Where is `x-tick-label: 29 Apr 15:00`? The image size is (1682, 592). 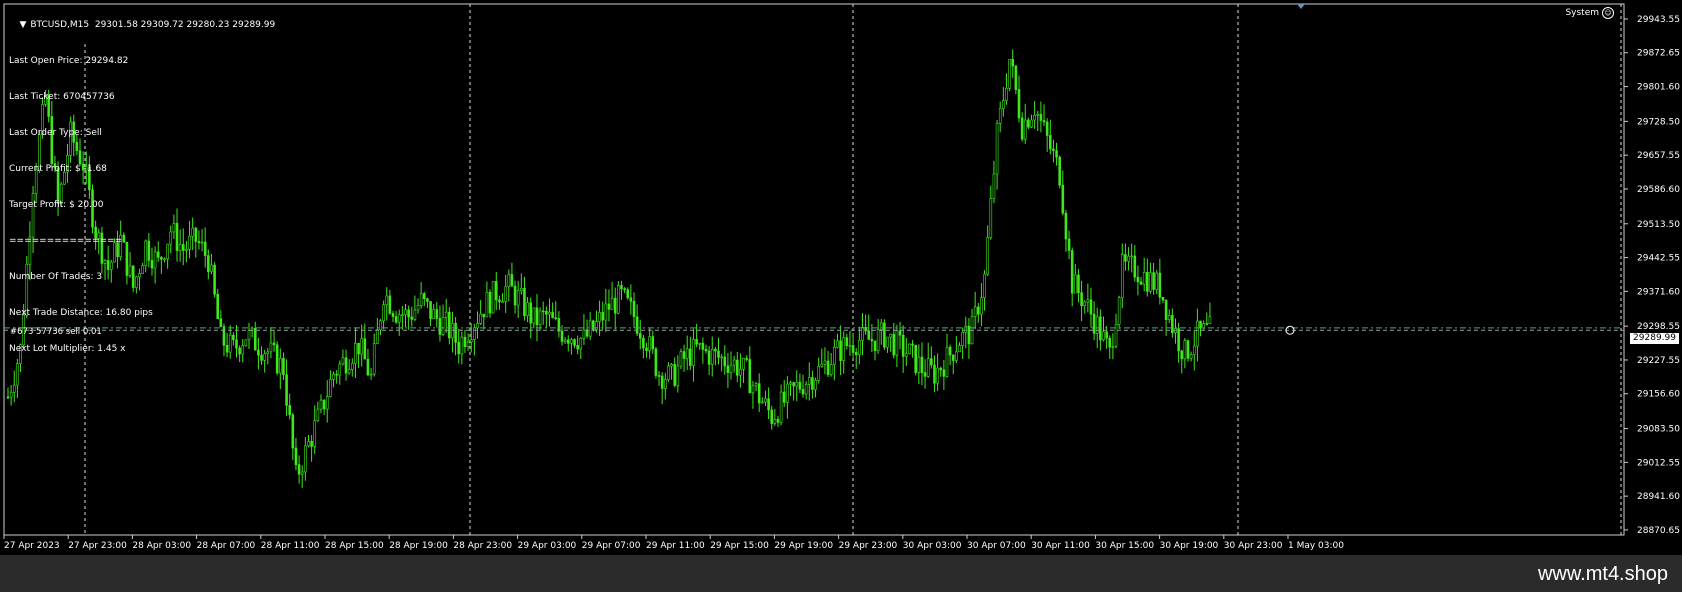
x-tick-label: 29 Apr 15:00 is located at coordinates (739, 546).